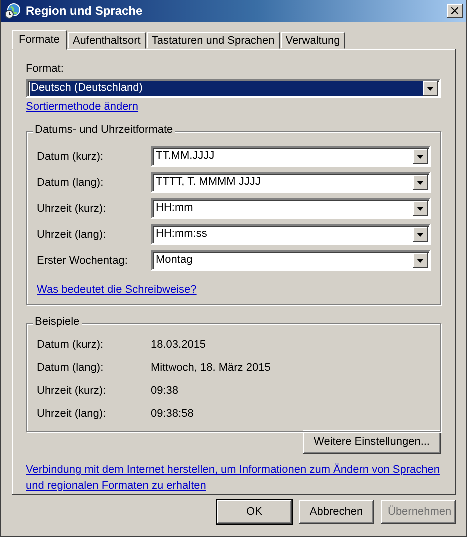  I want to click on link: Sortiermethode ändern, so click(82, 107).